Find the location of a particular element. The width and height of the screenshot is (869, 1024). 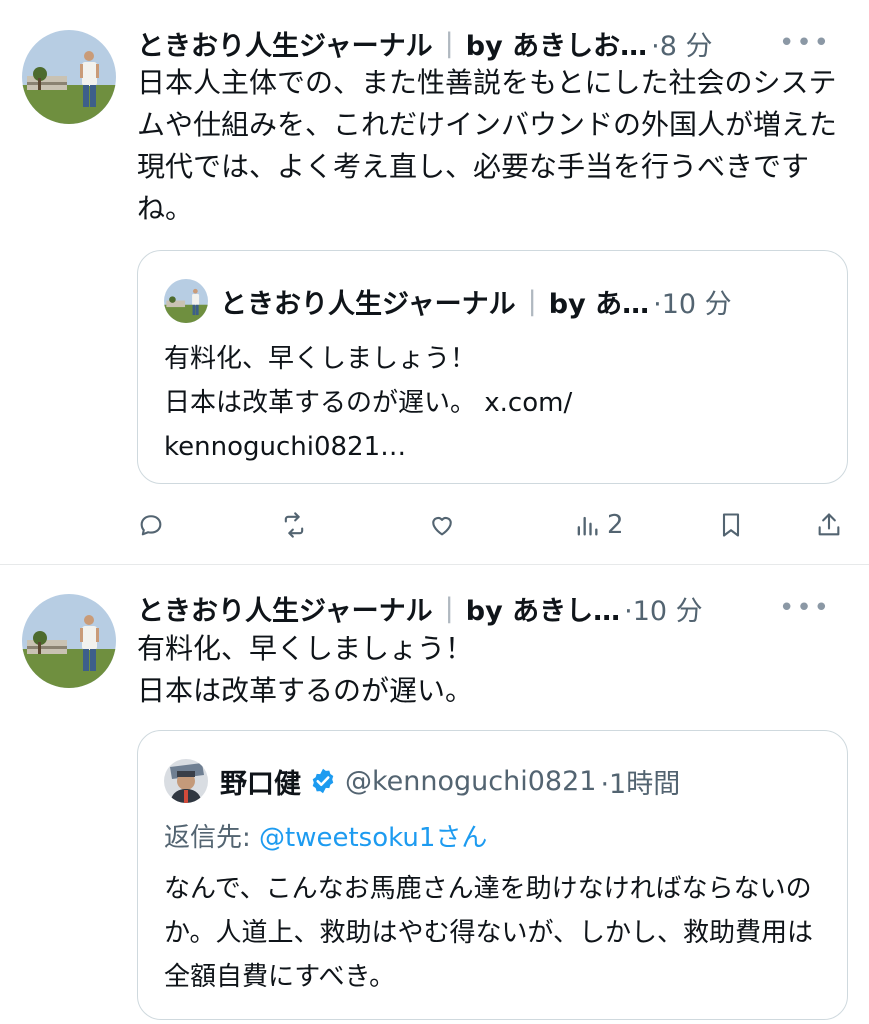

tweet-header: ときおり人生ジャーナル | by あきし… ·10 分 ••• is located at coordinates (493, 608).